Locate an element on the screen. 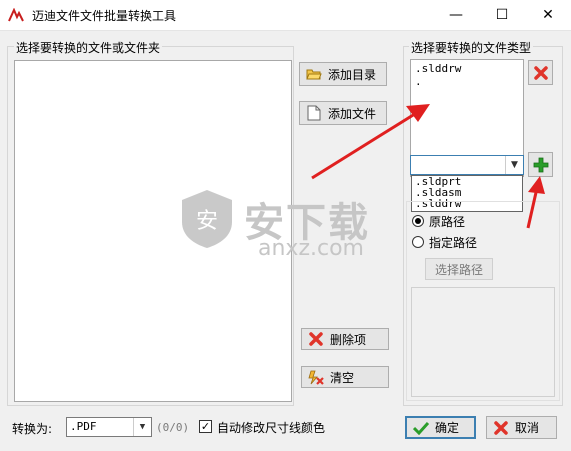  watermark-shield-icon: 安 is located at coordinates (207, 219).